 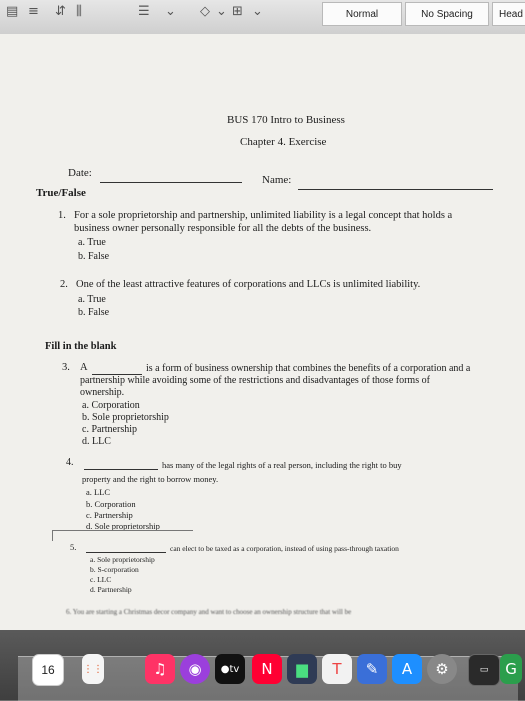 What do you see at coordinates (111, 405) in the screenshot?
I see `q3-option-a: a. Corporation` at bounding box center [111, 405].